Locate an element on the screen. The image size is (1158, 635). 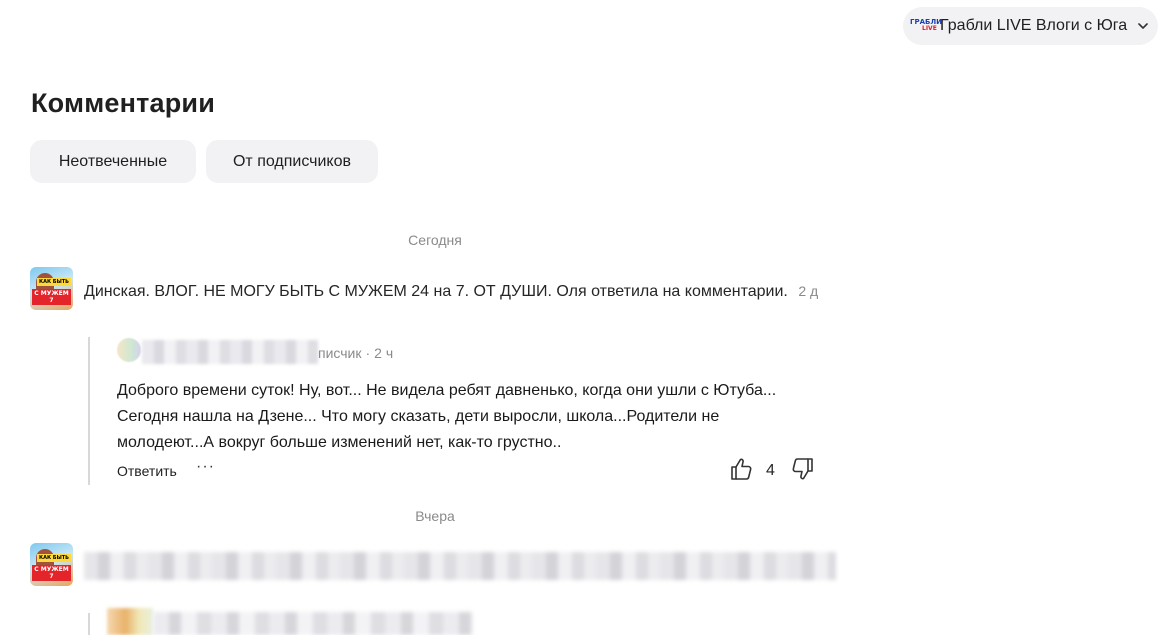
comment-age: 2 ч is located at coordinates (384, 353).